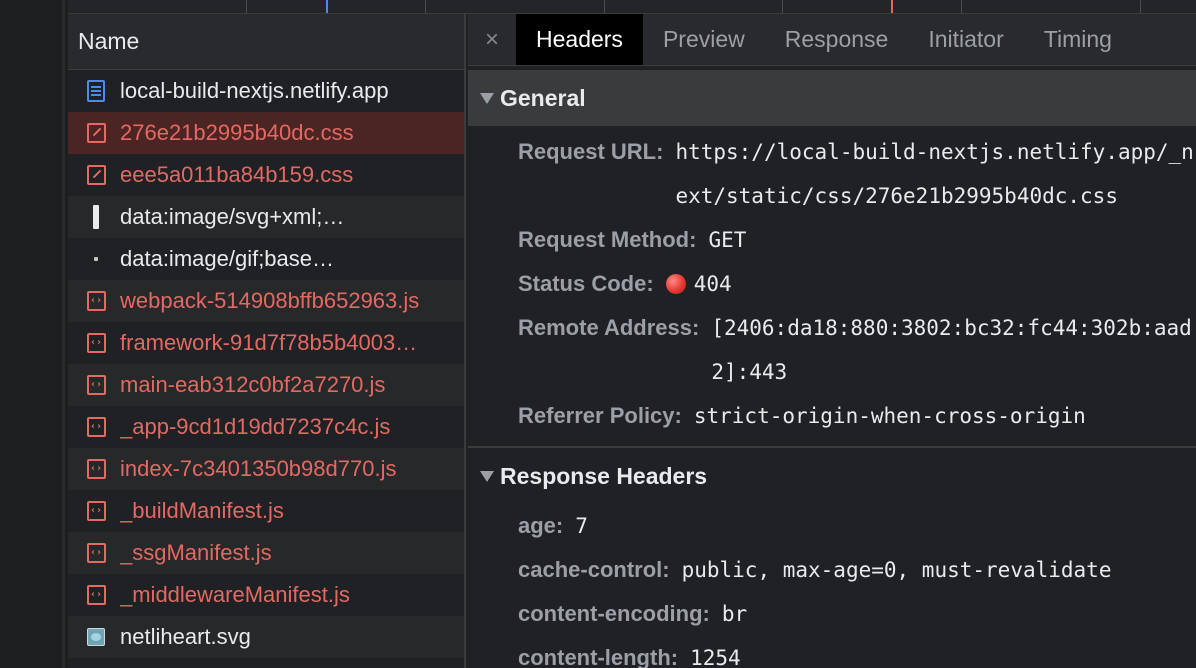 The image size is (1196, 668). Describe the element at coordinates (897, 570) in the screenshot. I see `response-header-value: public, max-age=0, must-revalidate` at that location.